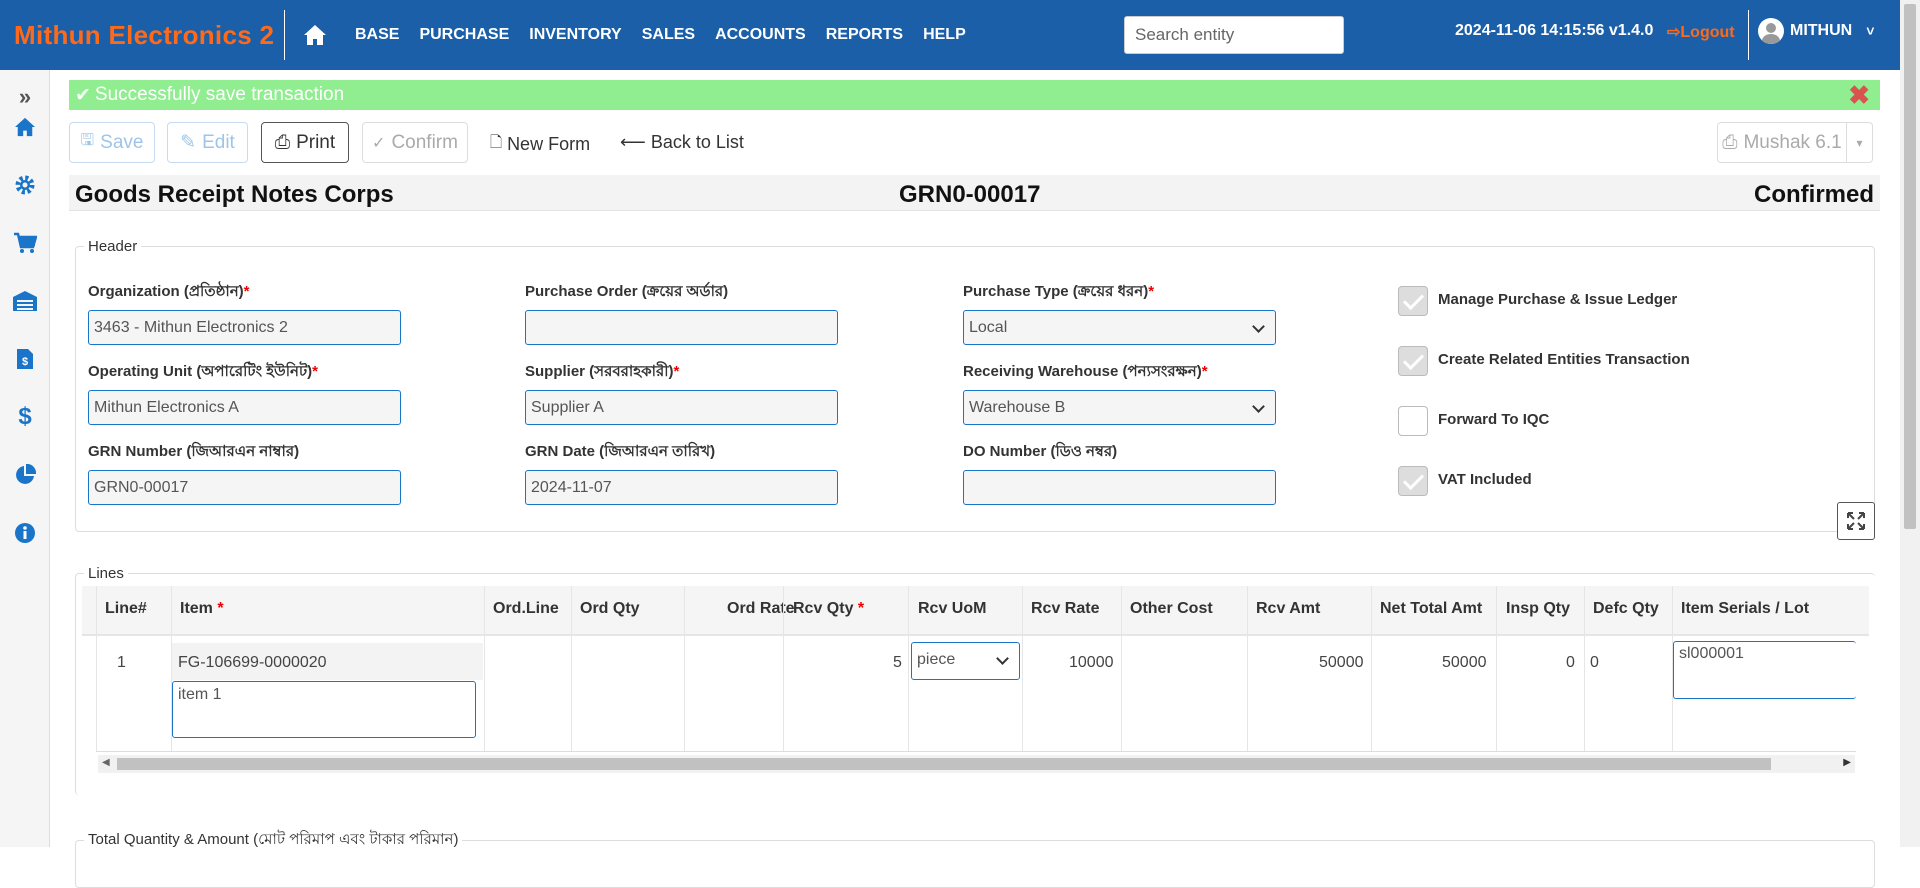 This screenshot has width=1920, height=888. What do you see at coordinates (244, 407) in the screenshot?
I see `operating-unit-field: Mithun Electronics A` at bounding box center [244, 407].